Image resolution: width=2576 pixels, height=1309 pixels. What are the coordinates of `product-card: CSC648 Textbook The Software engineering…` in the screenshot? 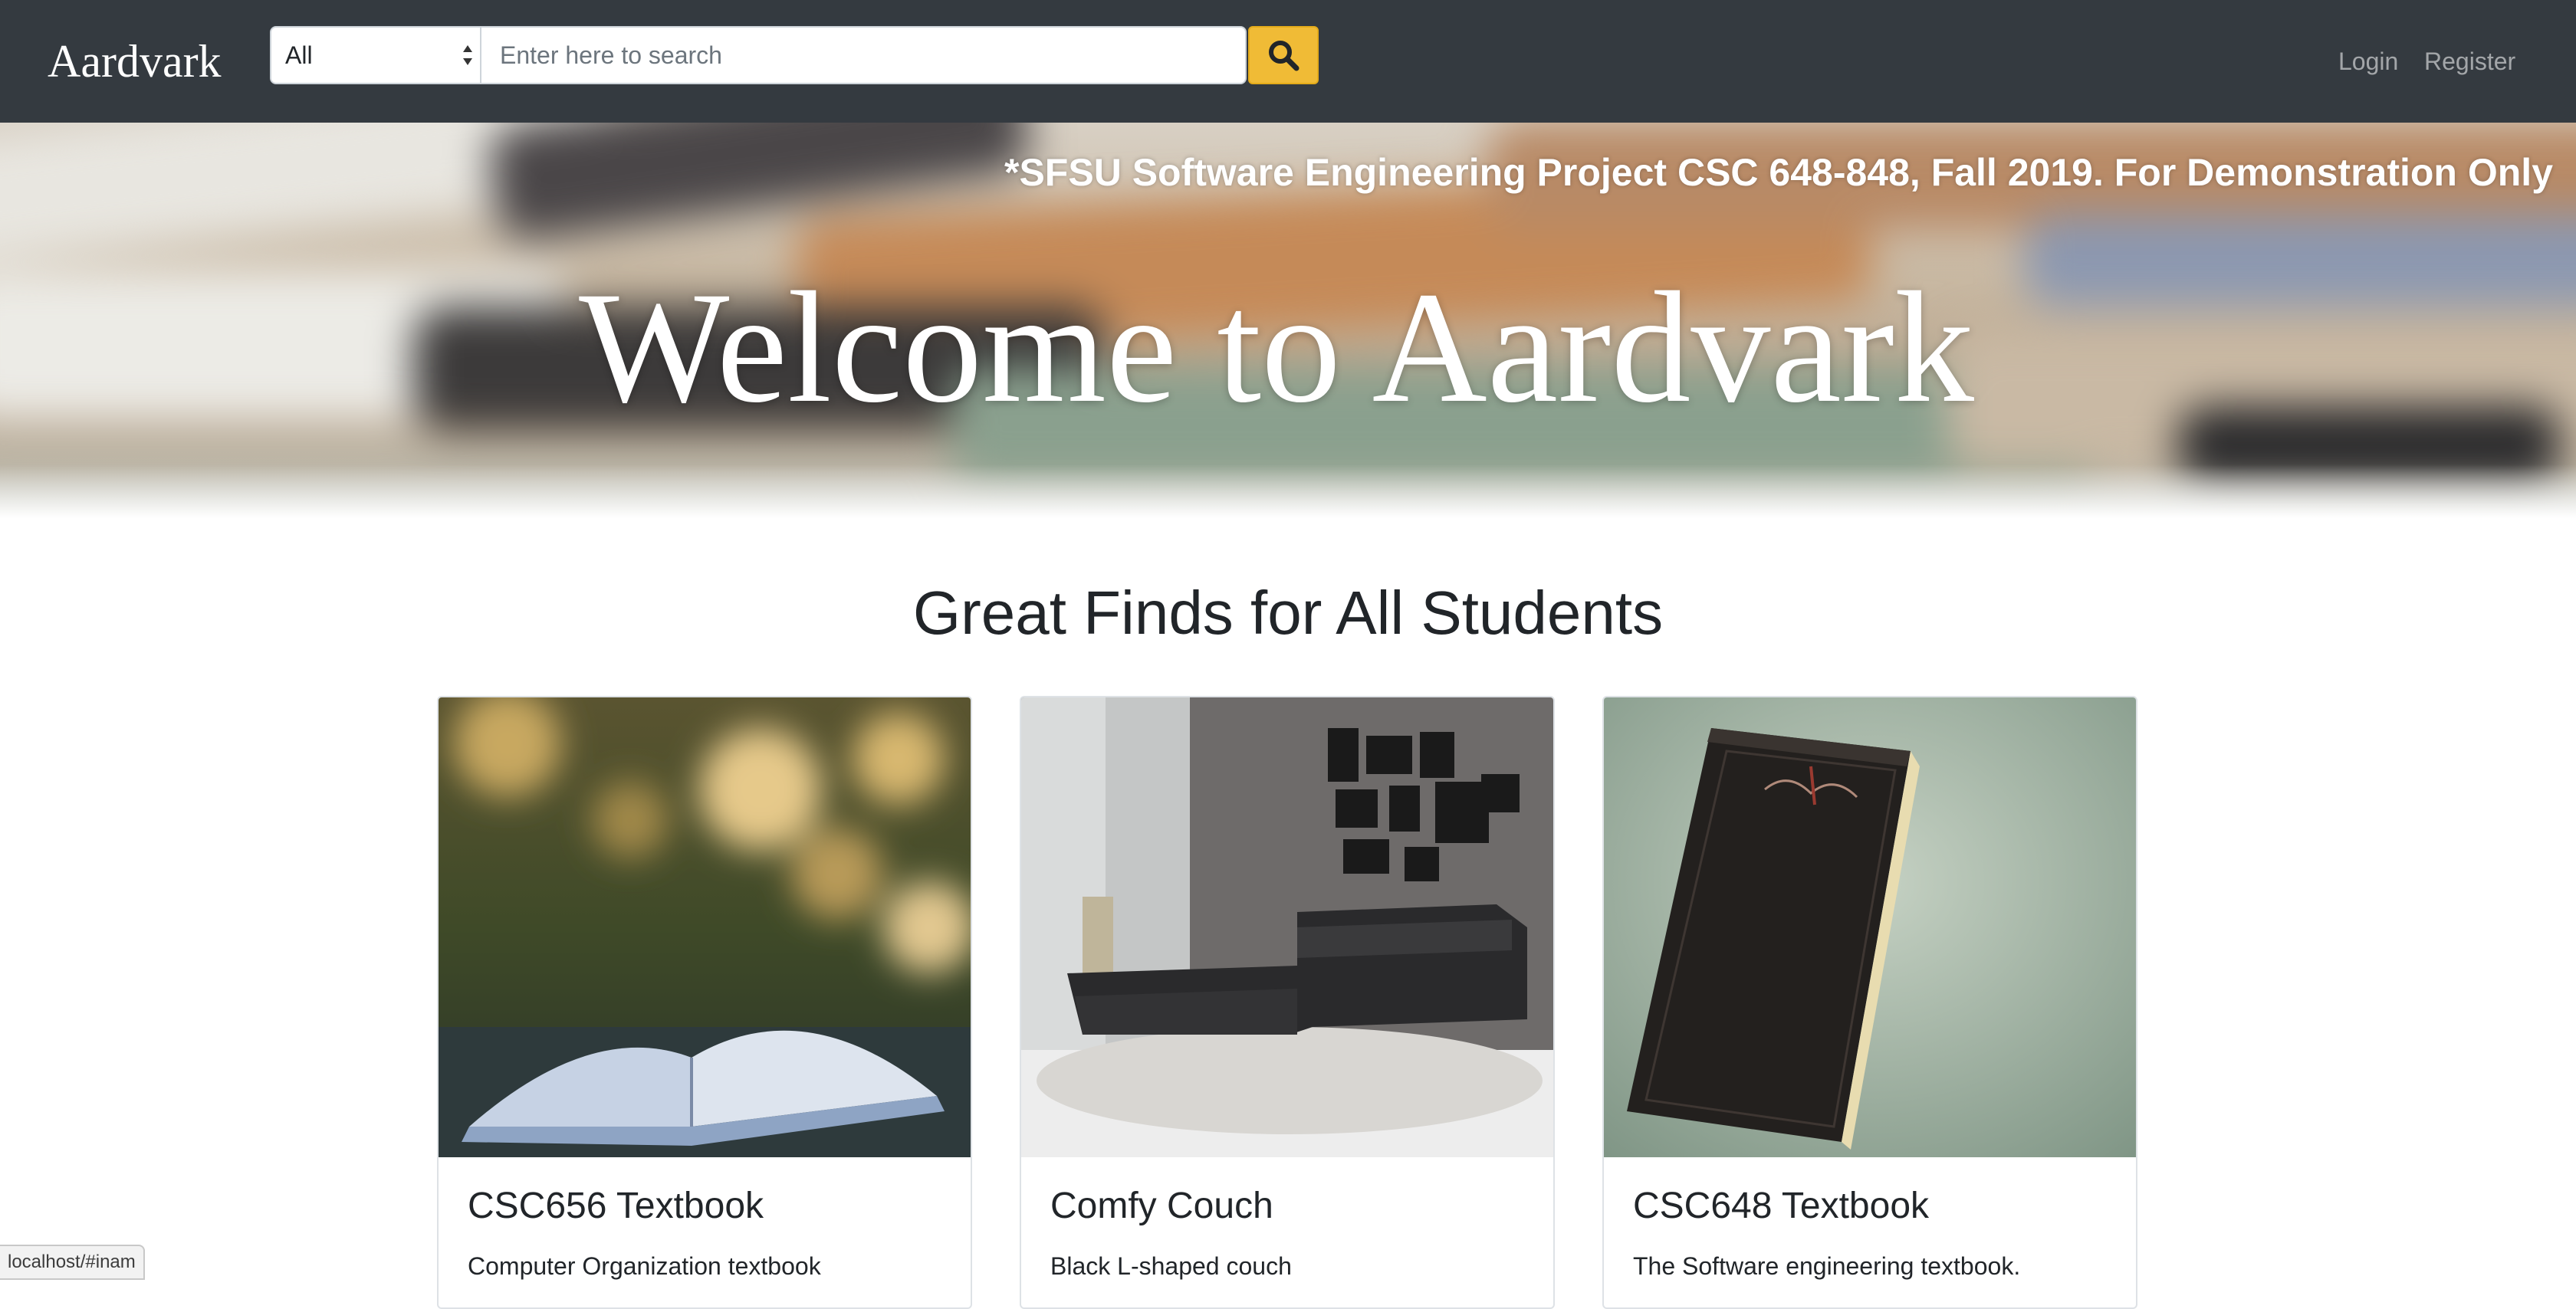 It's located at (1870, 1003).